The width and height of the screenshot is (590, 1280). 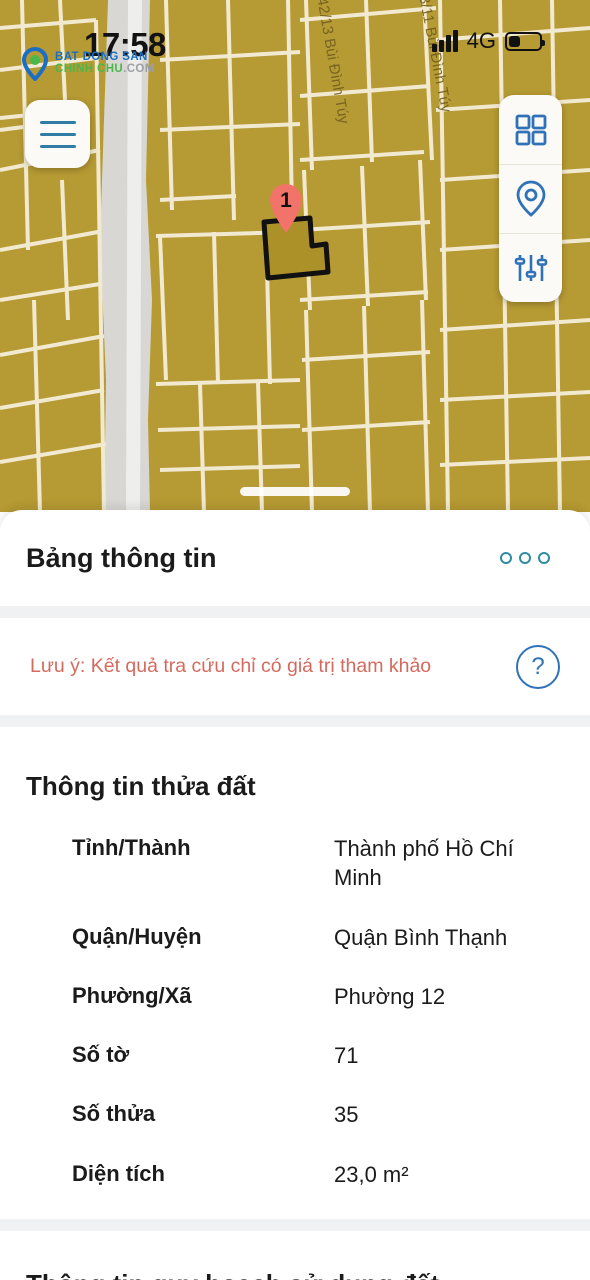 I want to click on brand-logo-text: BAT DONG SAN CHINH CHU.COM, so click(x=105, y=63).